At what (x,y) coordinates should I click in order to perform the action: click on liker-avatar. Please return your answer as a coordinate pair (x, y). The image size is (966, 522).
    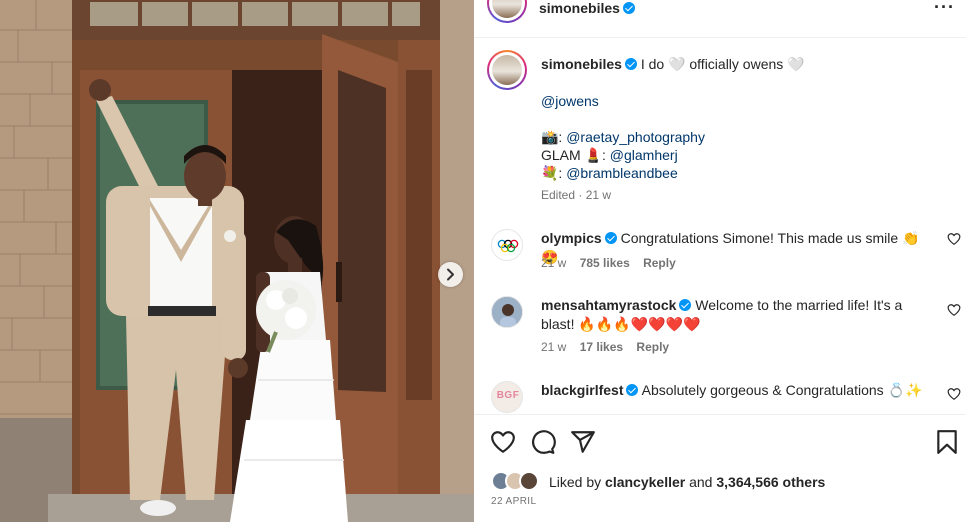
    Looking at the image, I should click on (529, 481).